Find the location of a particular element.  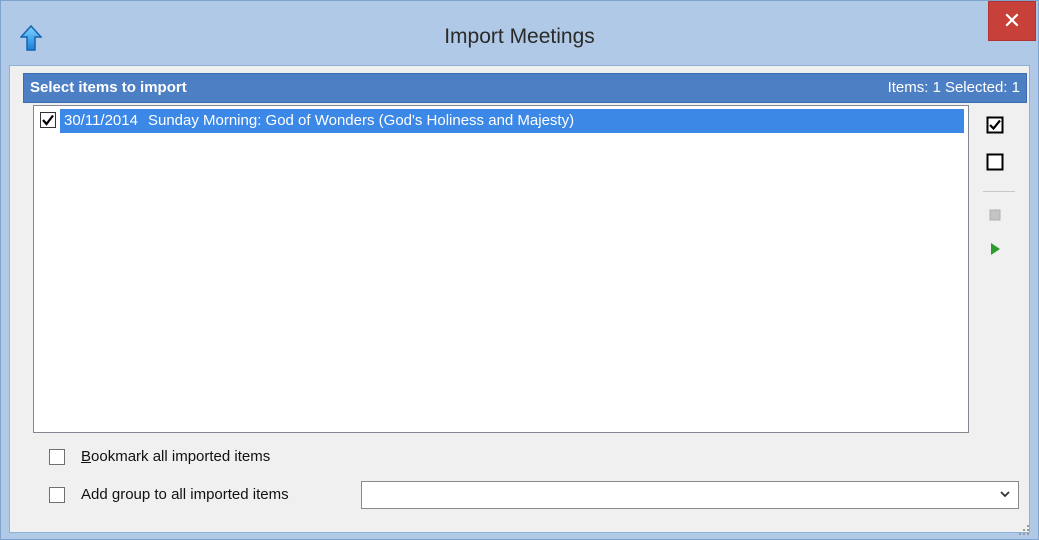

check-all-icon is located at coordinates (995, 125).